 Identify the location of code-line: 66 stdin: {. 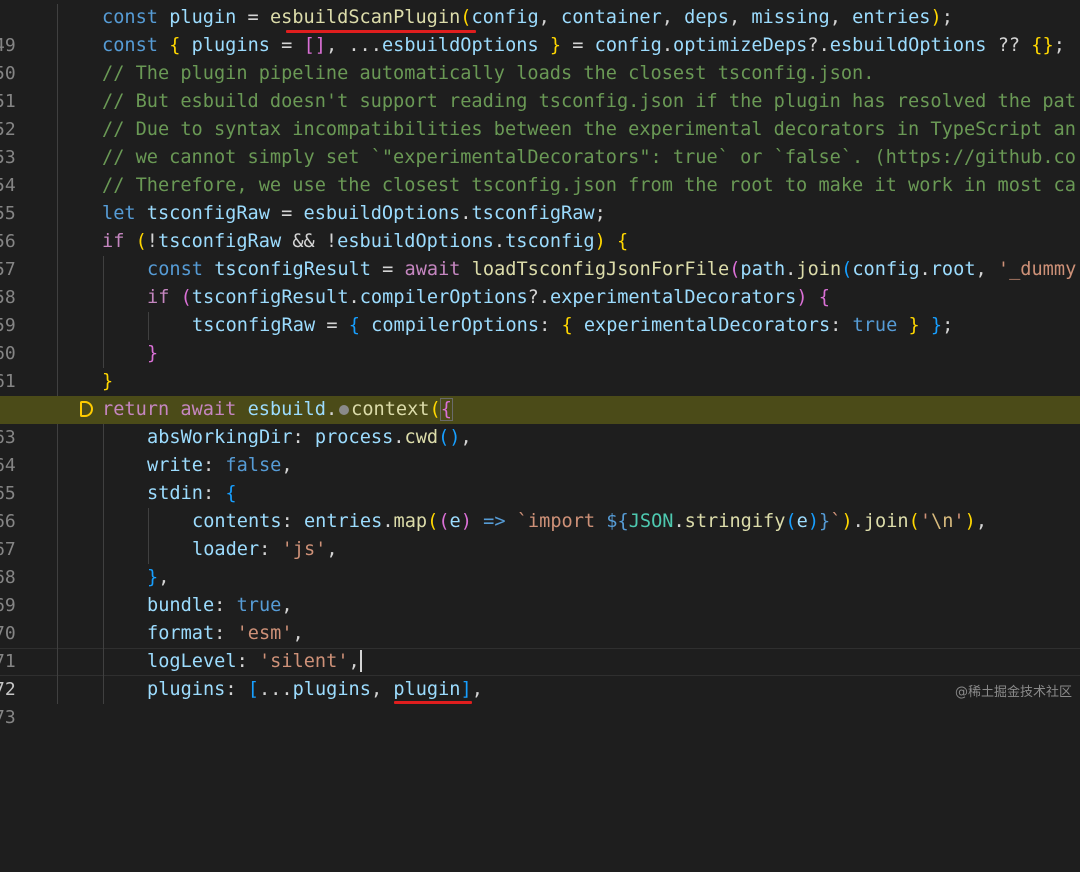
(540, 506).